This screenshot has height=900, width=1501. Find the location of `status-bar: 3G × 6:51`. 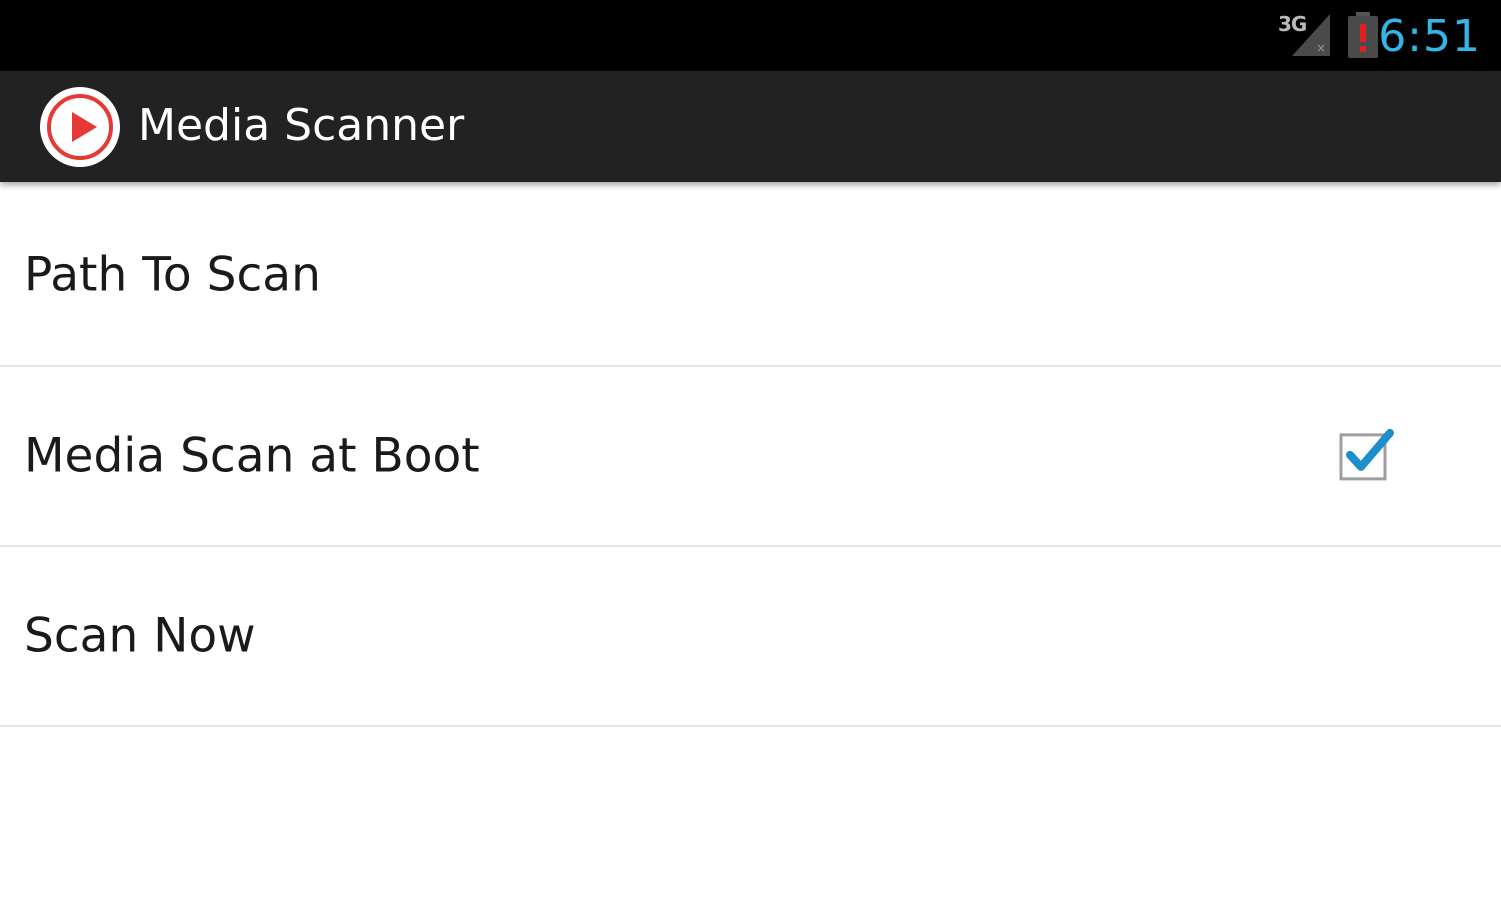

status-bar: 3G × 6:51 is located at coordinates (750, 35).